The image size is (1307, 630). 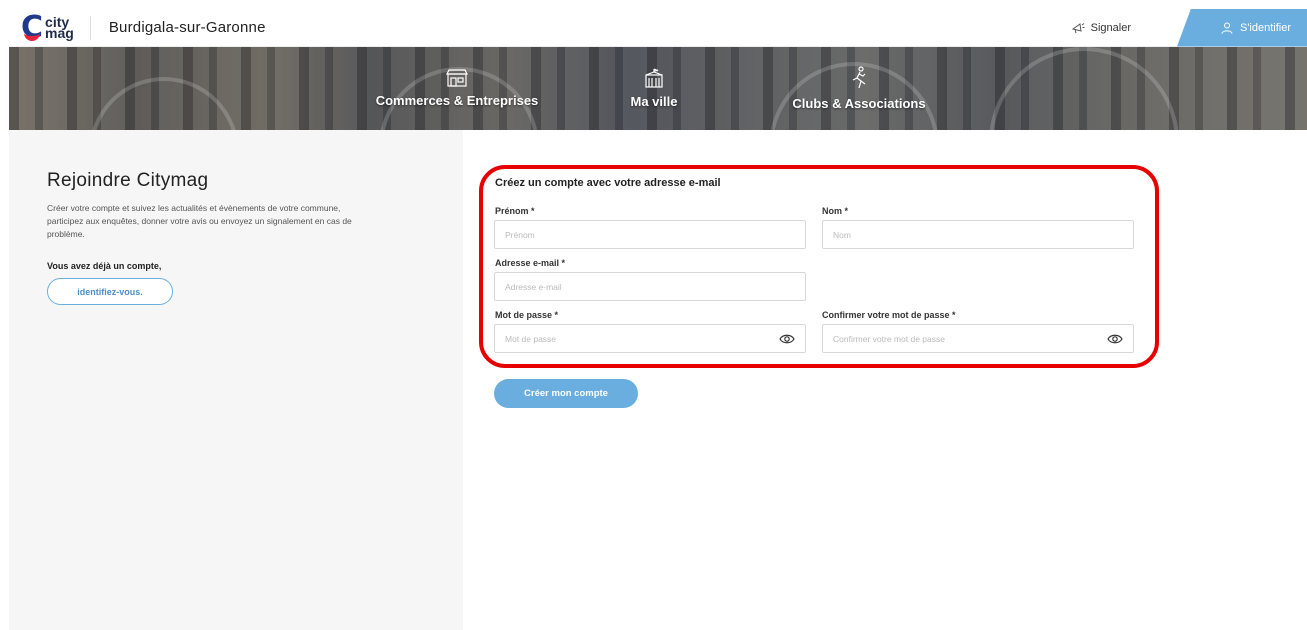 I want to click on citymag-logo: C city mag, so click(x=47, y=28).